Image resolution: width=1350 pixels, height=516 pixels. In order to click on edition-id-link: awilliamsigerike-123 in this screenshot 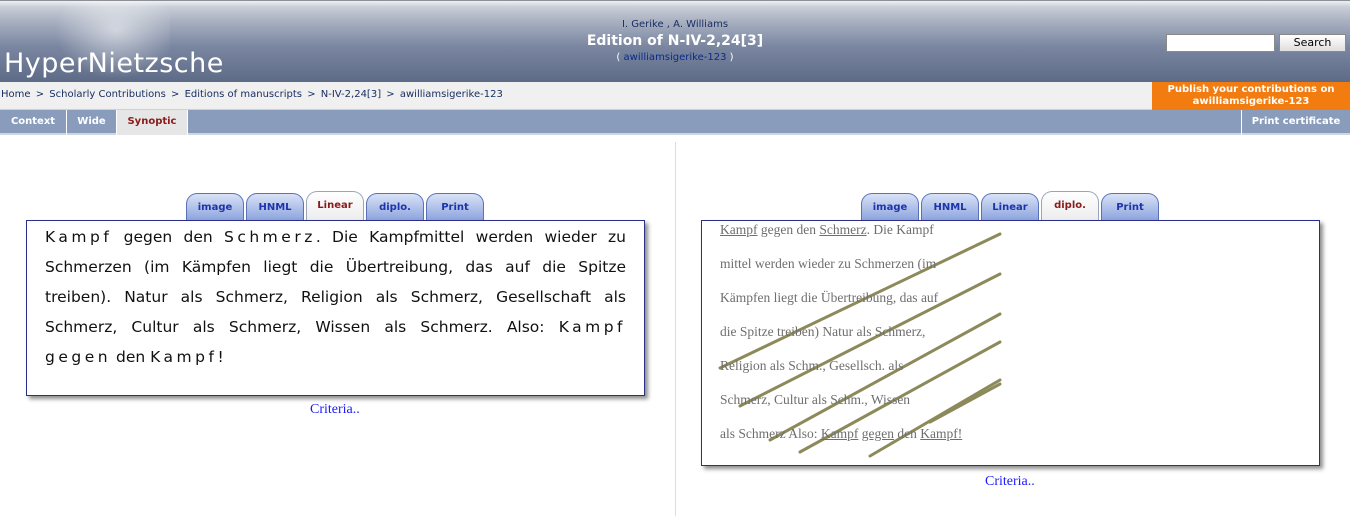, I will do `click(675, 57)`.